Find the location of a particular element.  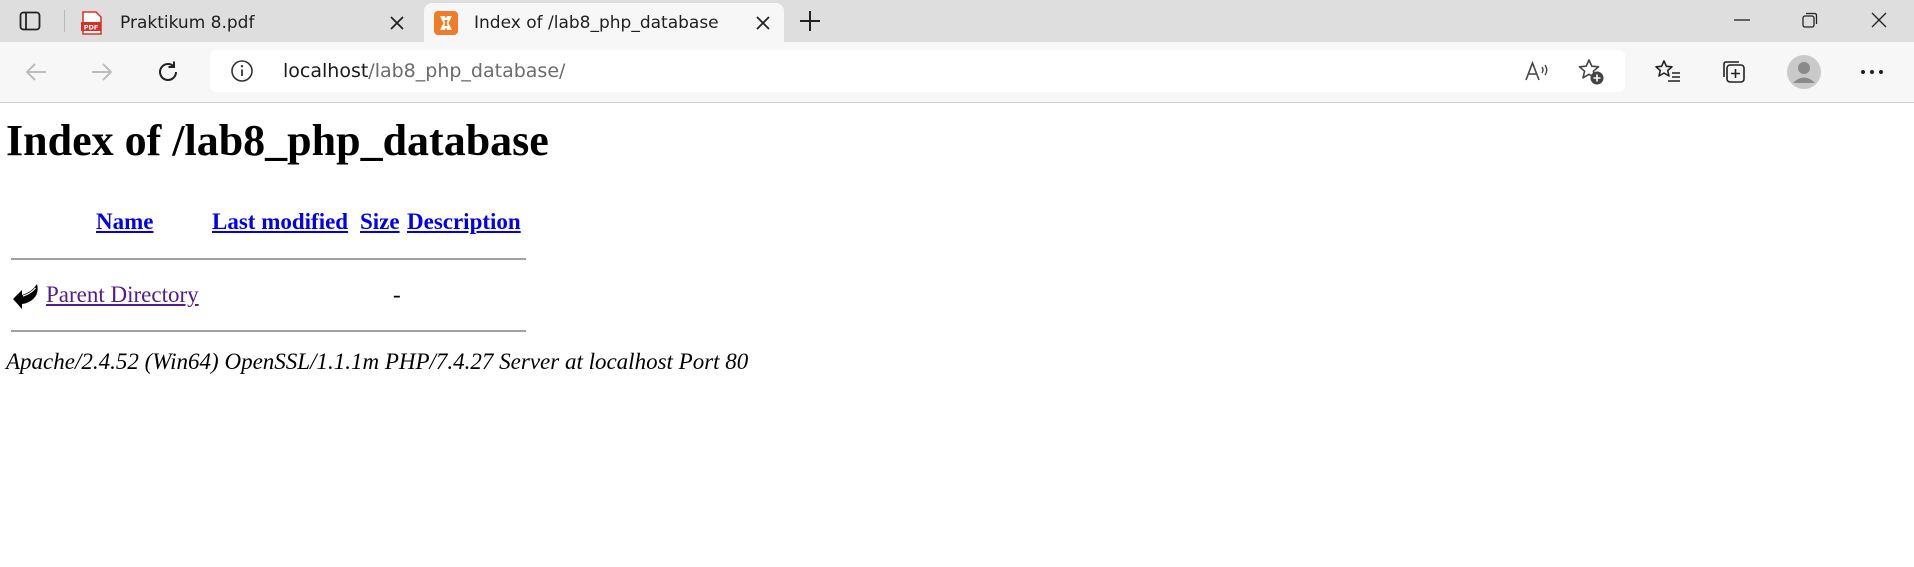

svg-text: PDF is located at coordinates (91, 27).